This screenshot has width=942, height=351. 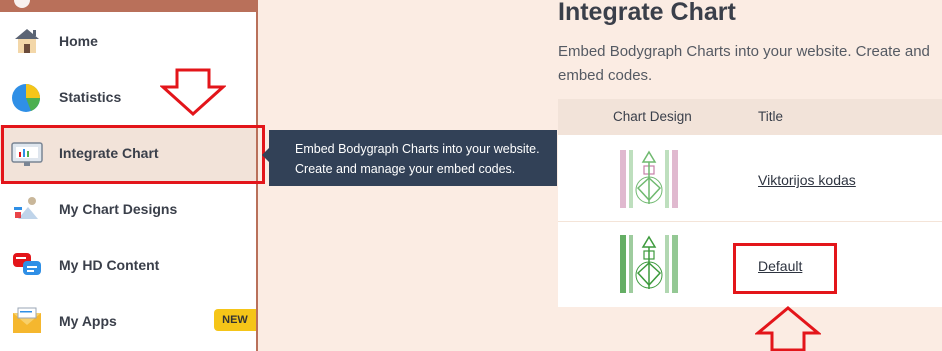 I want to click on page-title: Integrate Chart, so click(x=647, y=13).